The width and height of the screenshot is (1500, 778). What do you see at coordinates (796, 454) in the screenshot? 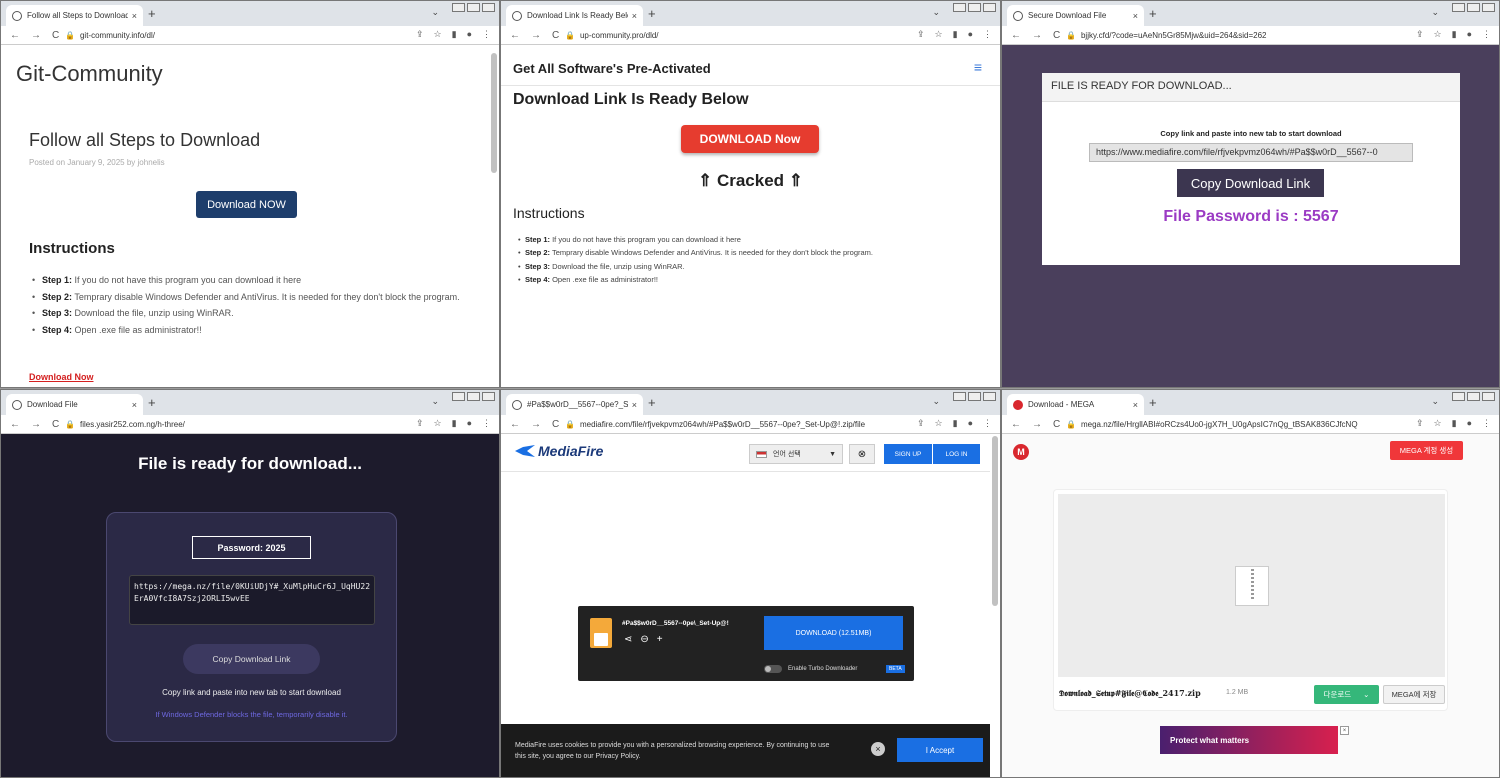
I see `language-select: 언어 선택 ▼` at bounding box center [796, 454].